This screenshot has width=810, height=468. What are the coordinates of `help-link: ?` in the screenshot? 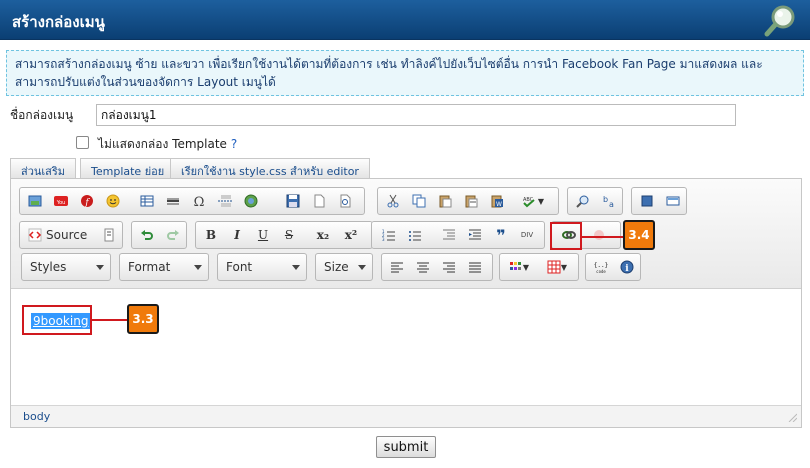 It's located at (234, 144).